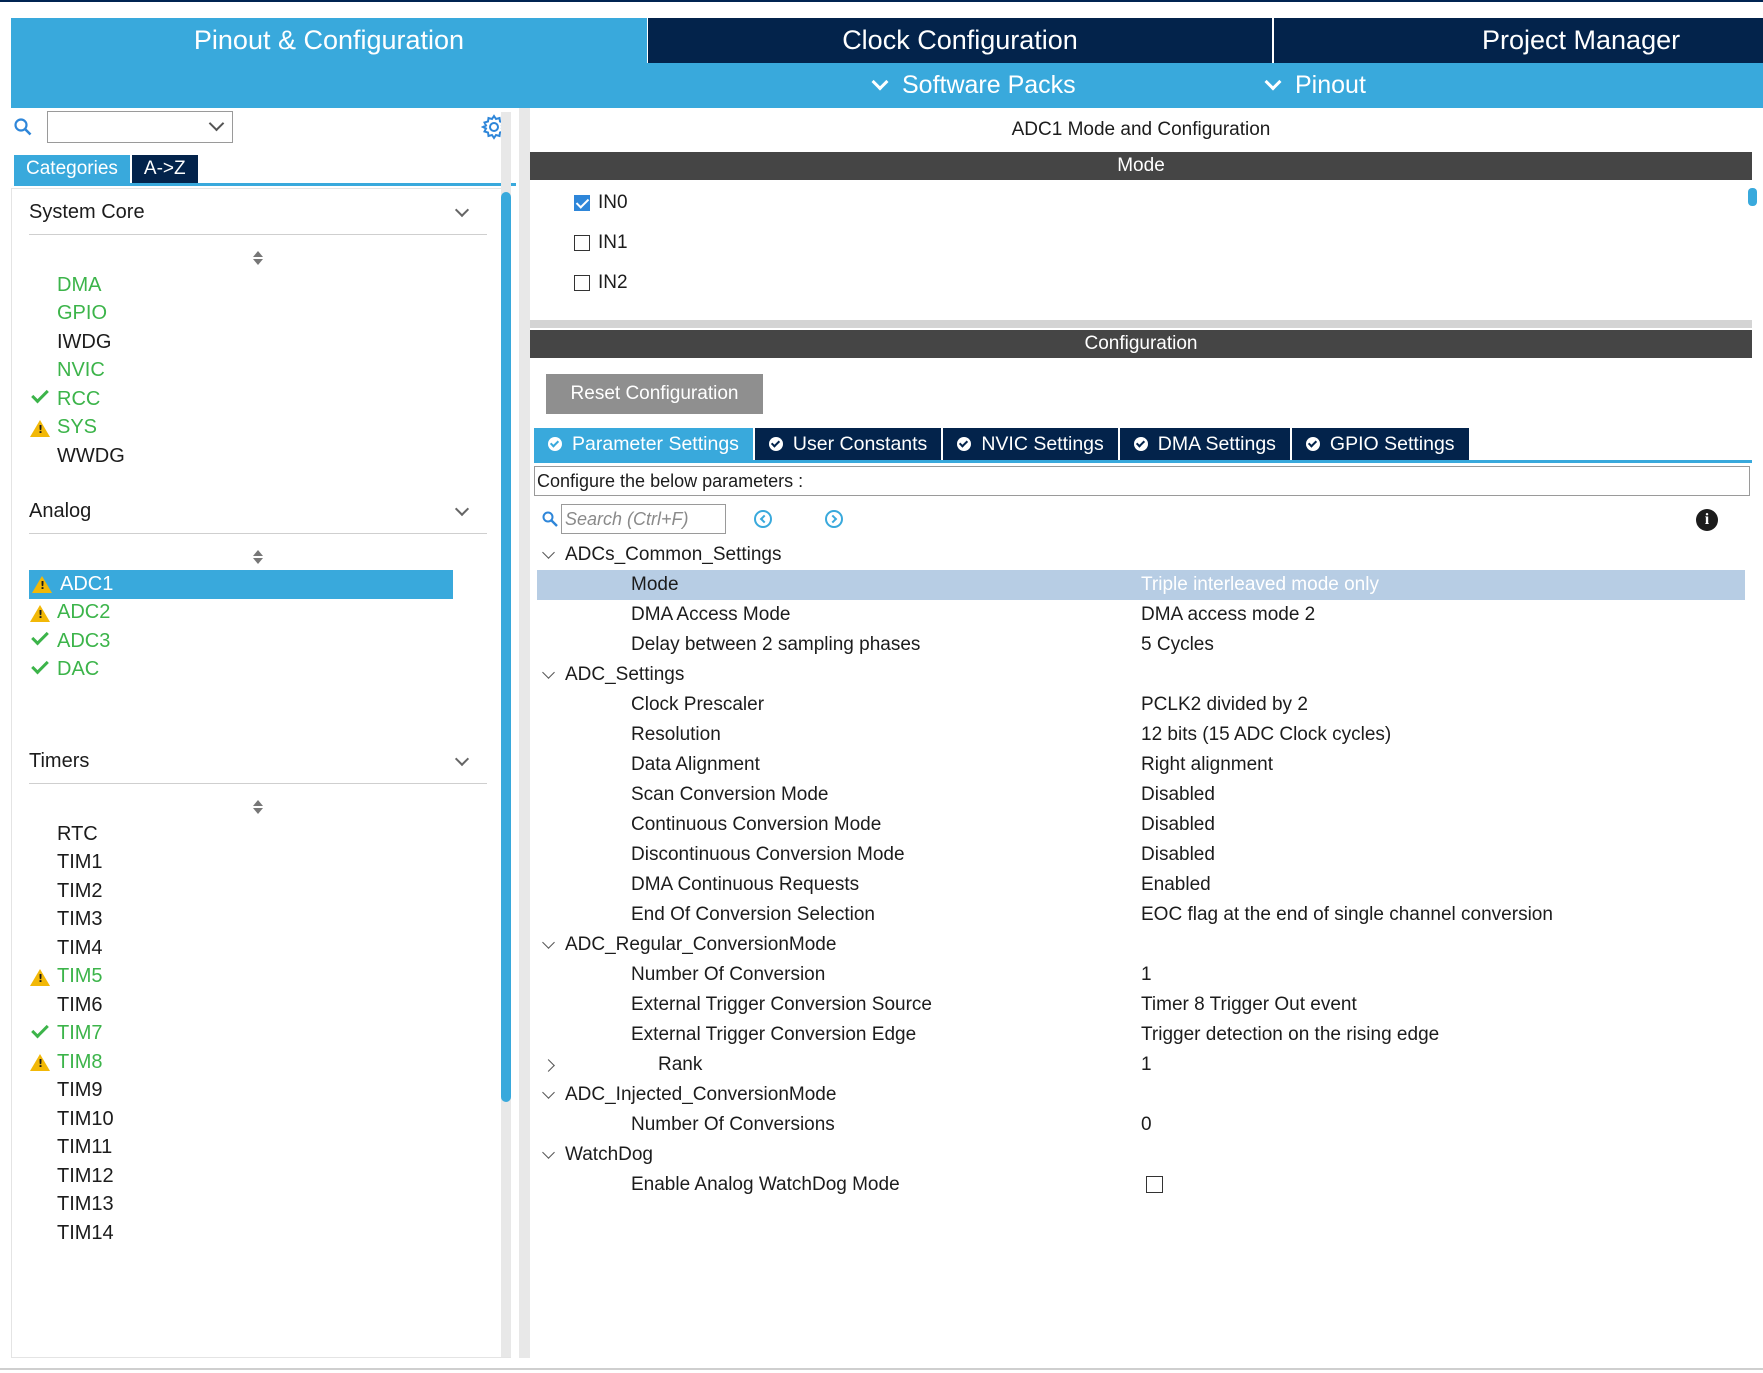  I want to click on category-item-gpio: GPIO, so click(258, 314).